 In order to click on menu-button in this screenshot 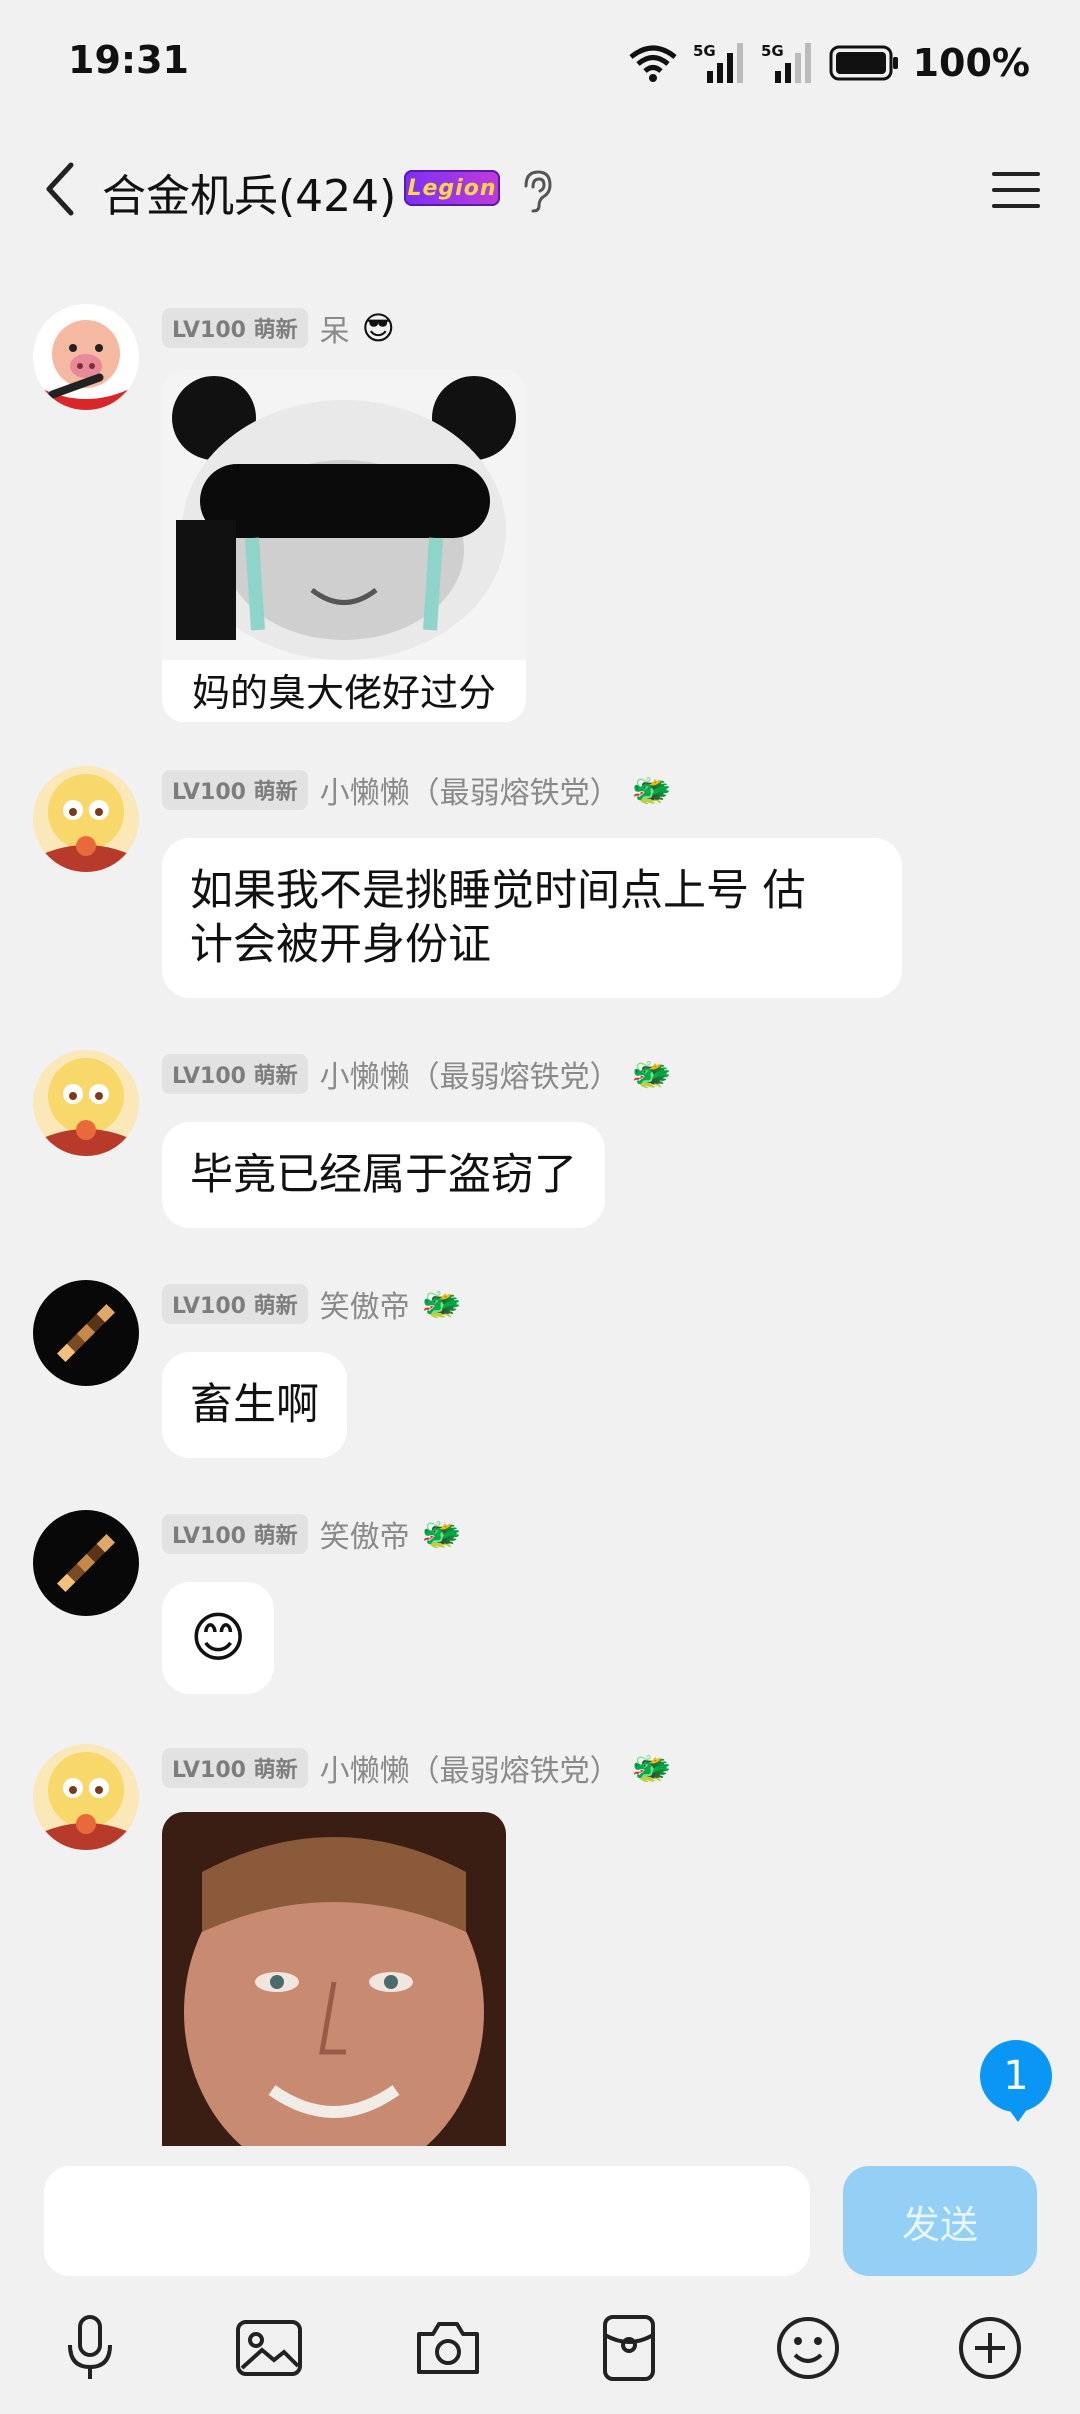, I will do `click(1018, 190)`.